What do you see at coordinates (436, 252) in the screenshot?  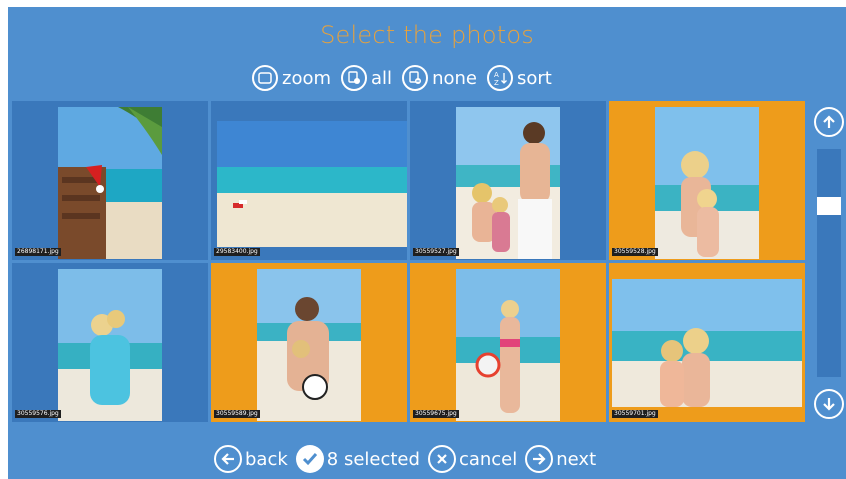 I see `photo-filename: 30559527.jpg` at bounding box center [436, 252].